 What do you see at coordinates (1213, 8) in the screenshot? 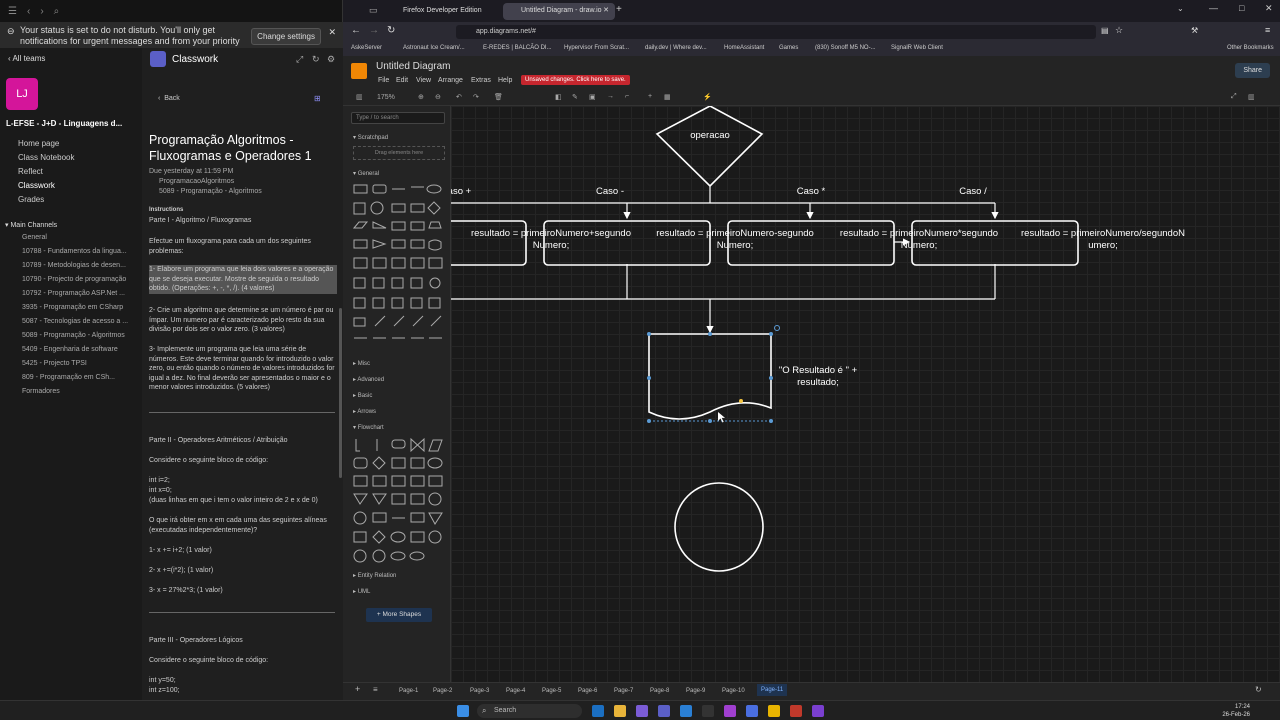
I see `minimize-icon: —` at bounding box center [1213, 8].